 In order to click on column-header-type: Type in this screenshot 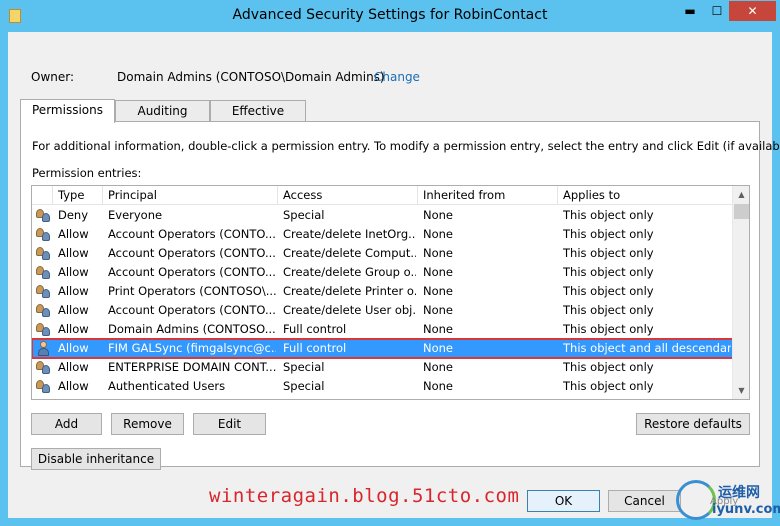, I will do `click(78, 195)`.